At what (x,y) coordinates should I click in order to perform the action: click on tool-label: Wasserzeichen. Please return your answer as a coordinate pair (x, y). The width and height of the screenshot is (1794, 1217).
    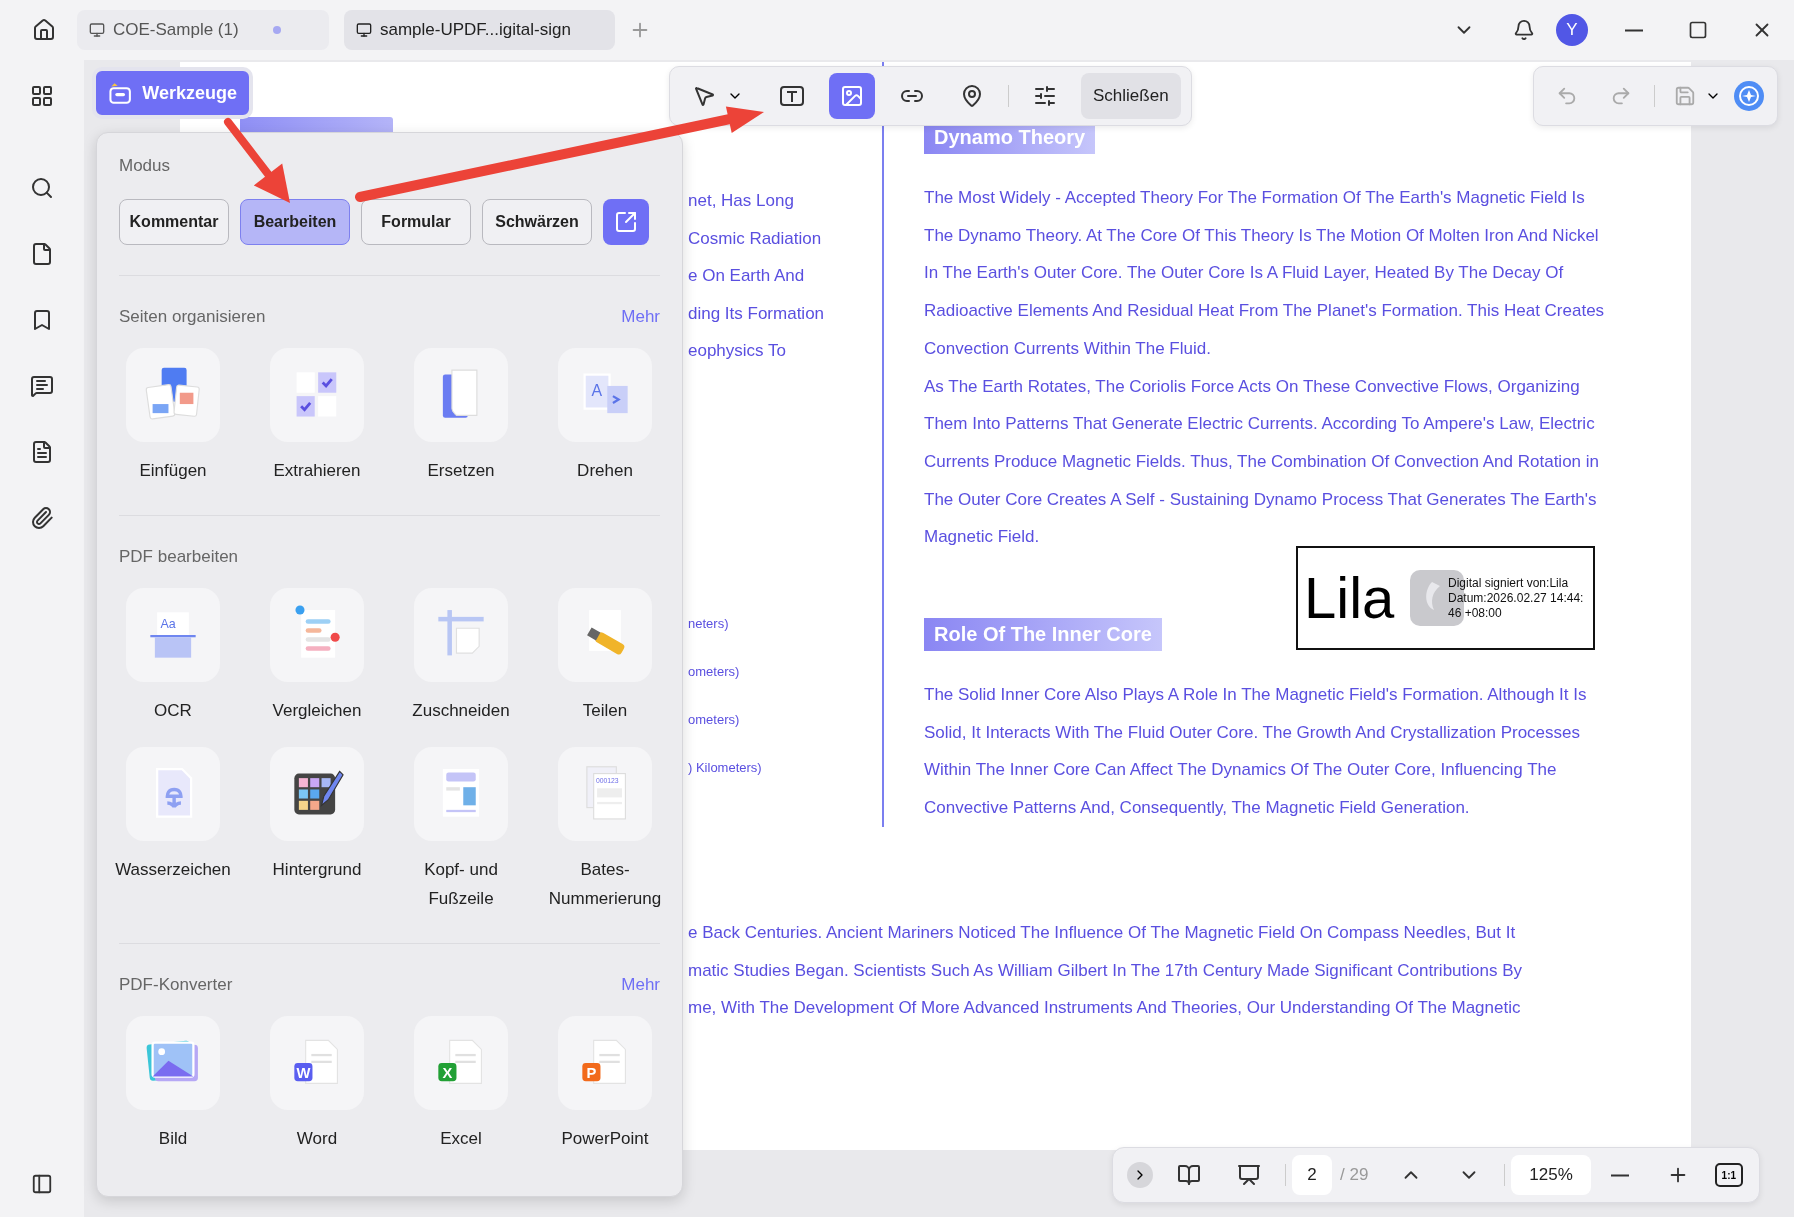
    Looking at the image, I should click on (173, 869).